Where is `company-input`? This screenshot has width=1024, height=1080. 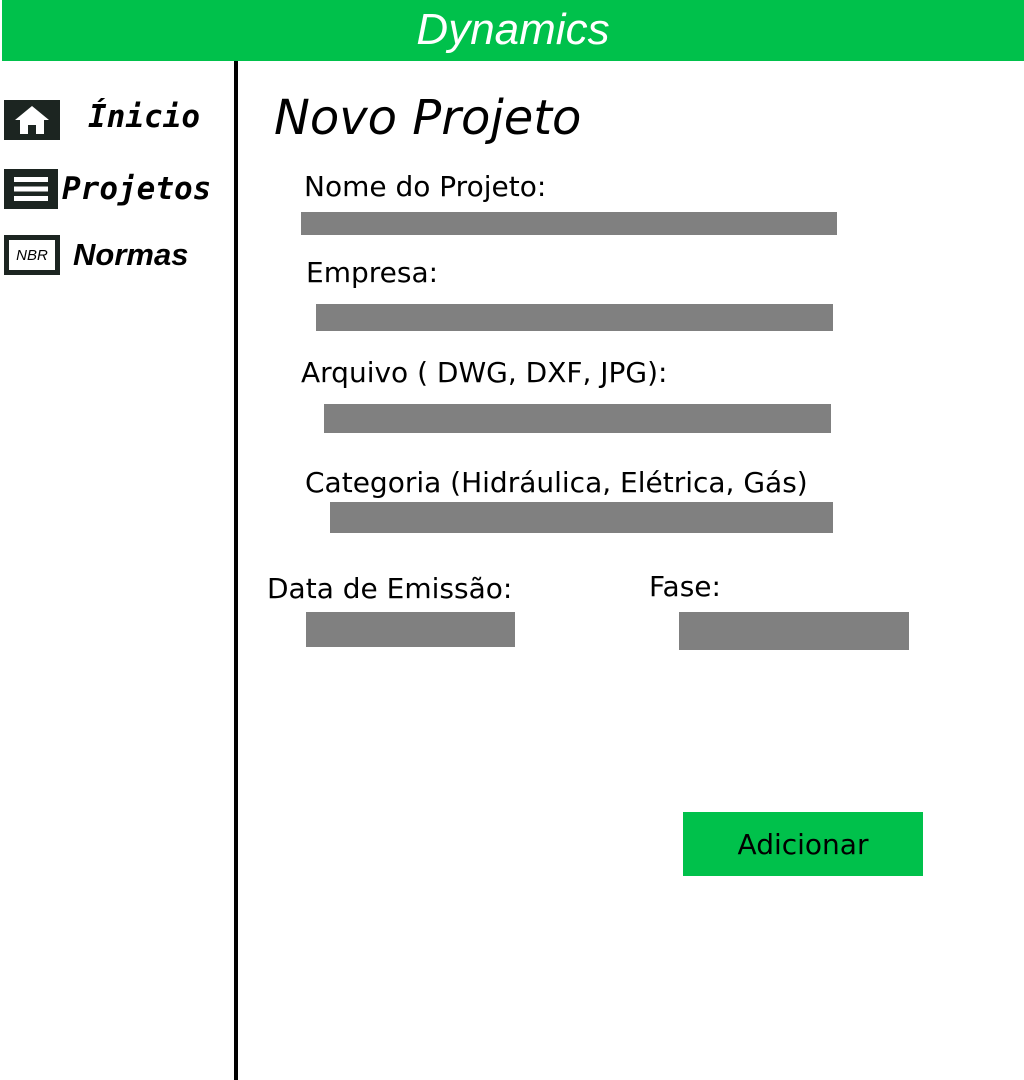 company-input is located at coordinates (574, 317).